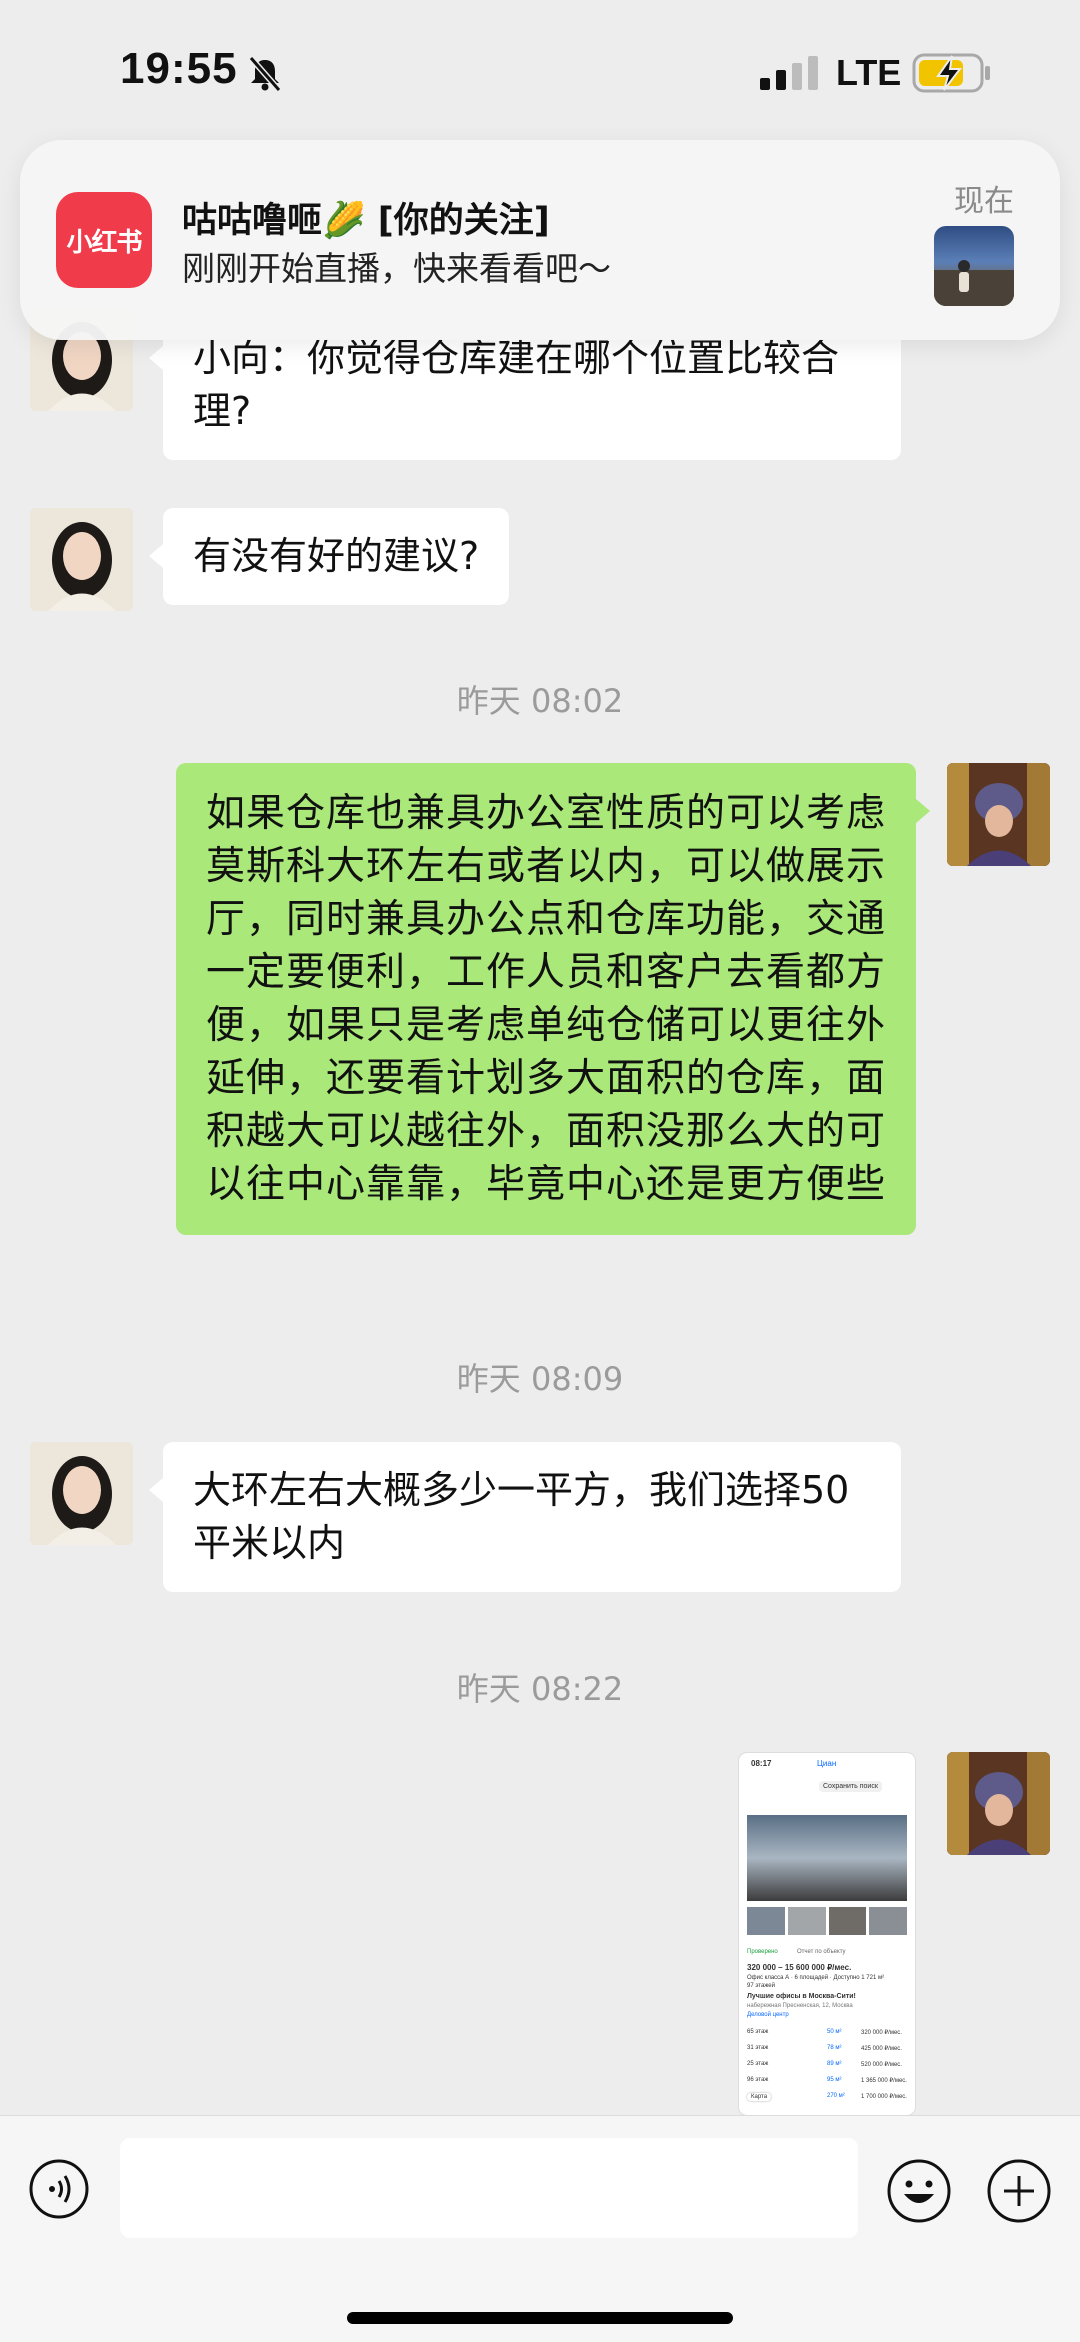  What do you see at coordinates (881, 2049) in the screenshot?
I see `mini-row-price: 425 000 ₽/мес.` at bounding box center [881, 2049].